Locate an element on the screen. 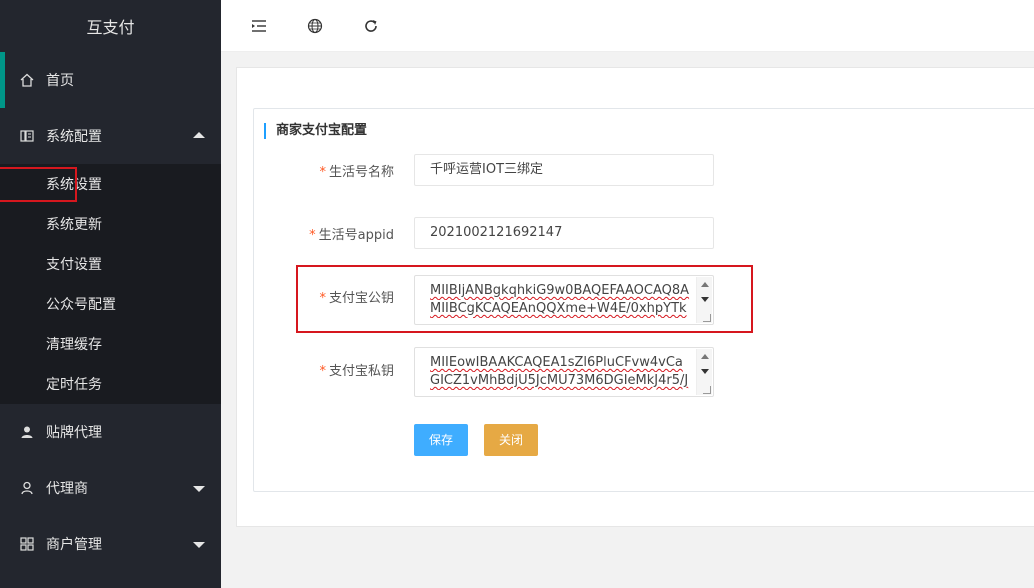 The image size is (1034, 588). sidebar-item-label: 系统配置 is located at coordinates (74, 137).